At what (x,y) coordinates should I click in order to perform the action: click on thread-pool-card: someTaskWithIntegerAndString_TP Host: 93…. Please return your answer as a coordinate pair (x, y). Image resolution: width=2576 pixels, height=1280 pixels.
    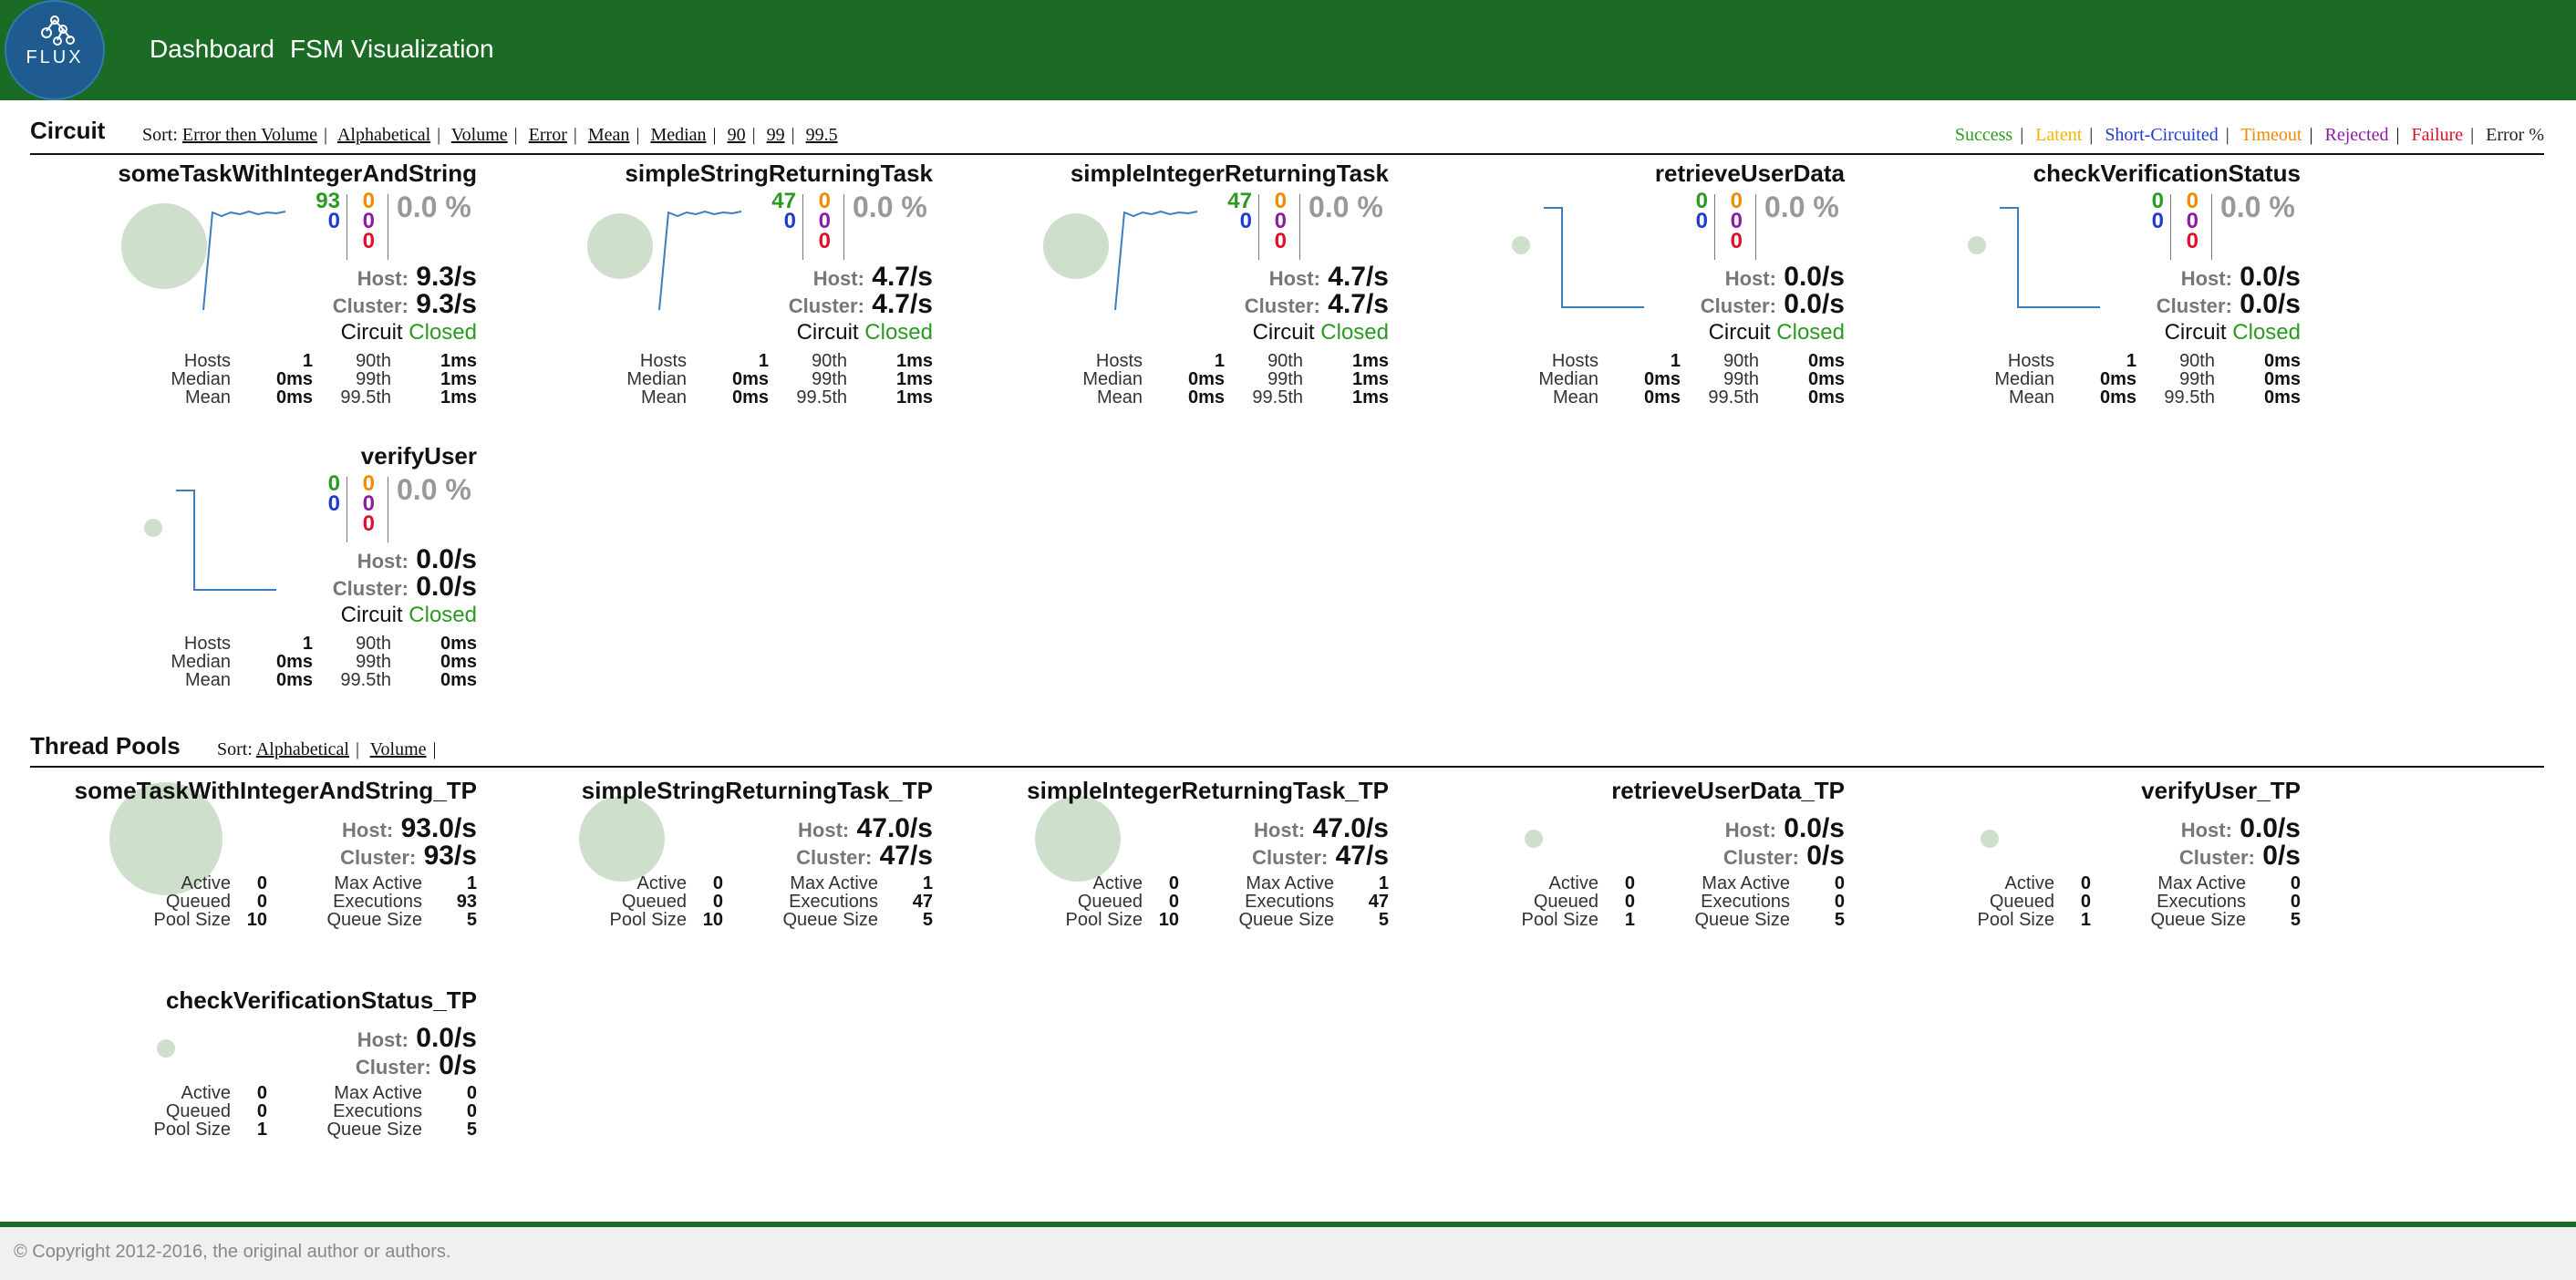
    Looking at the image, I should click on (262, 859).